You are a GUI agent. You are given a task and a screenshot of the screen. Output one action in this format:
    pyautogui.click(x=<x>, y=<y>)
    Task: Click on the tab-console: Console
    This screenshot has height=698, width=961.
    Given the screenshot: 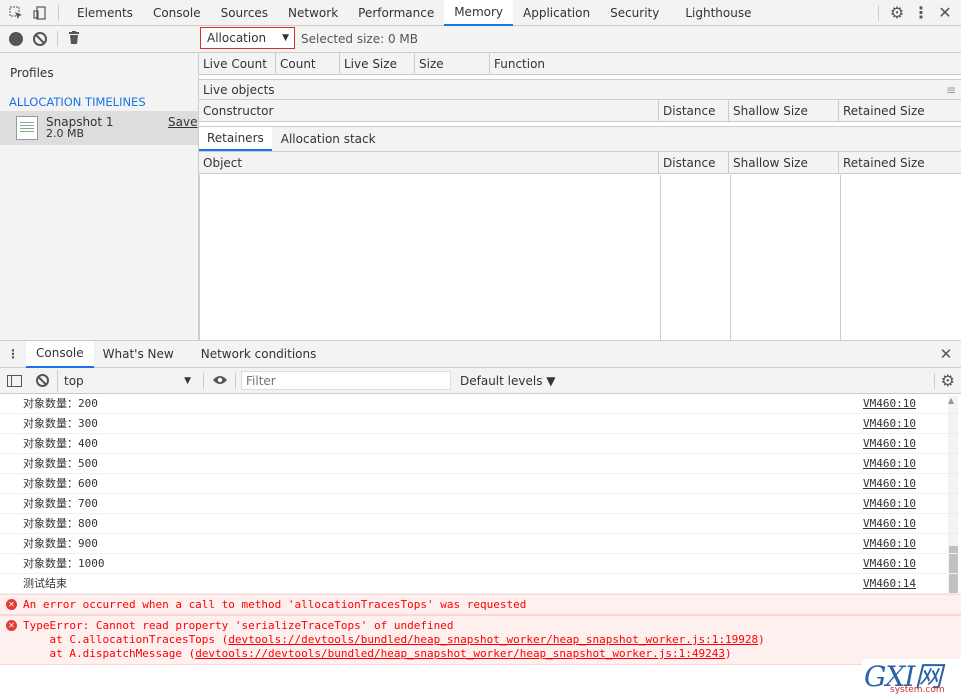 What is the action you would take?
    pyautogui.click(x=177, y=13)
    